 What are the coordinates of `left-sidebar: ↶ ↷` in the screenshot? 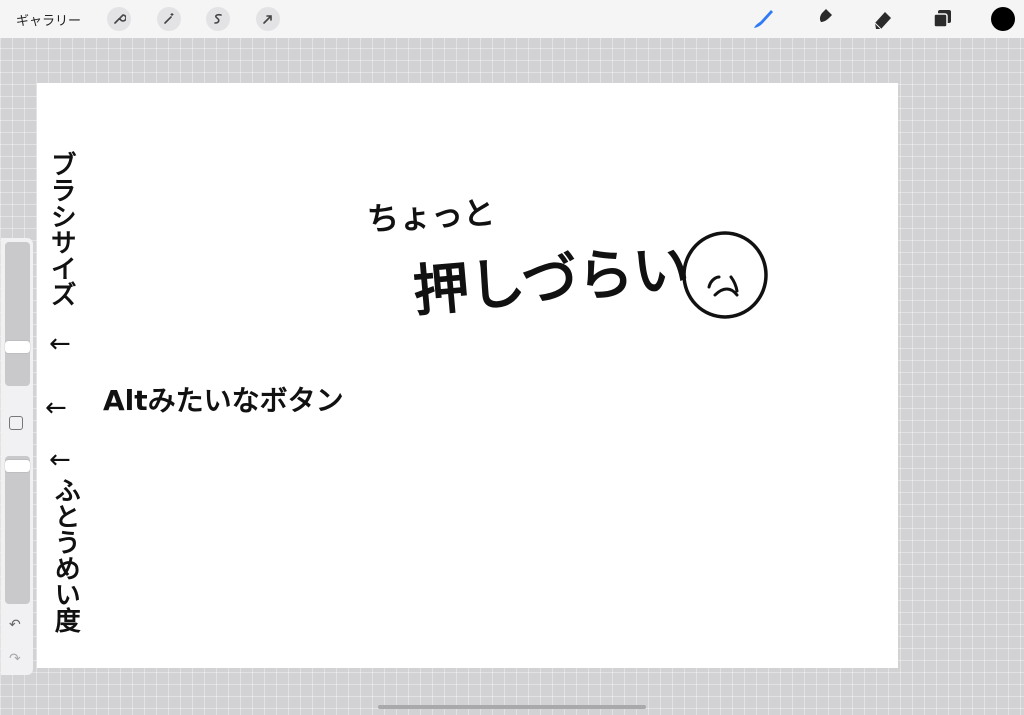 It's located at (17, 456).